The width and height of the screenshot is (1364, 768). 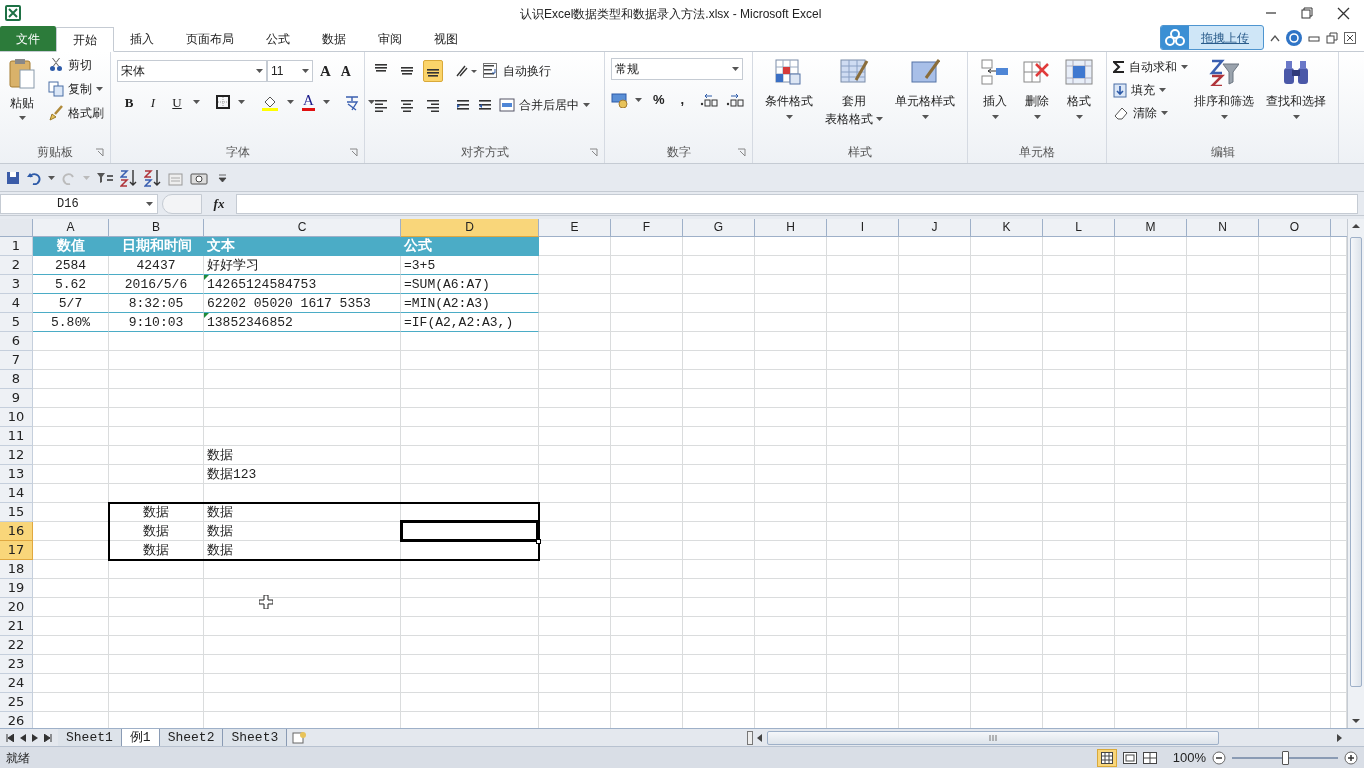 I want to click on ribbon-tab: 数据, so click(x=334, y=38).